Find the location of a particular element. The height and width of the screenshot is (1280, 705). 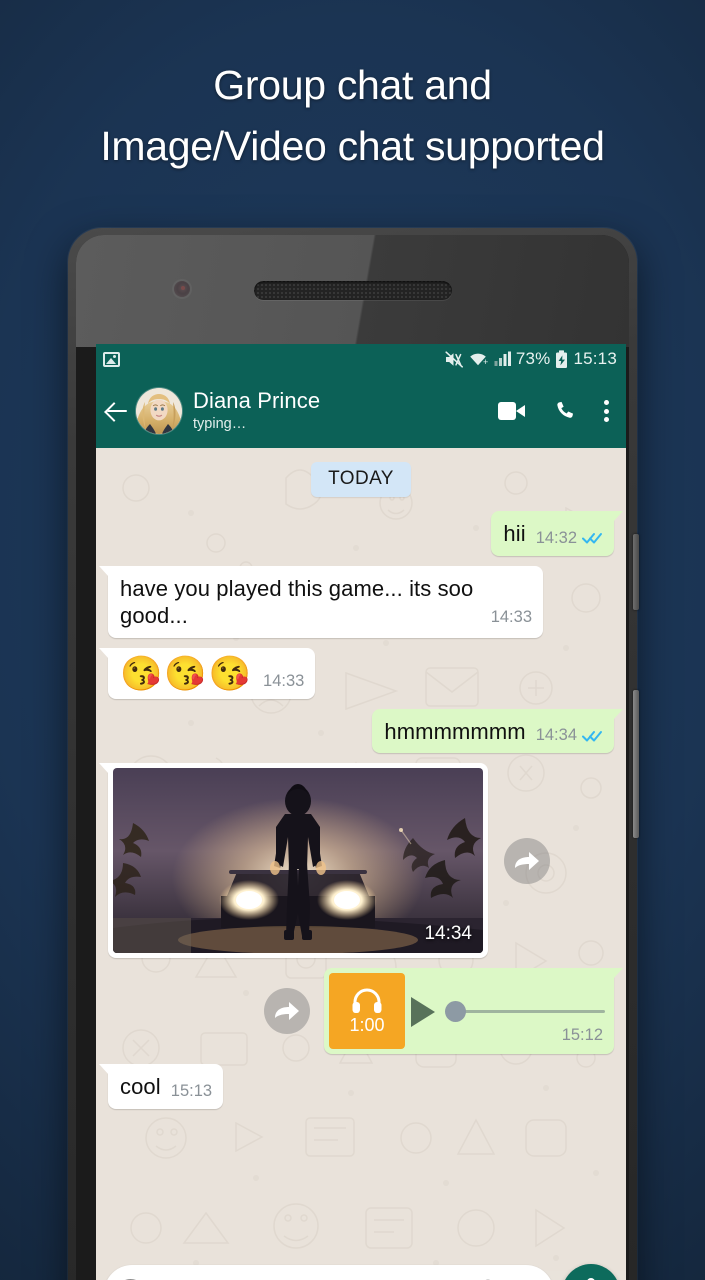

message-bubble-out: hmmmmmmm 14:34 is located at coordinates (497, 730).